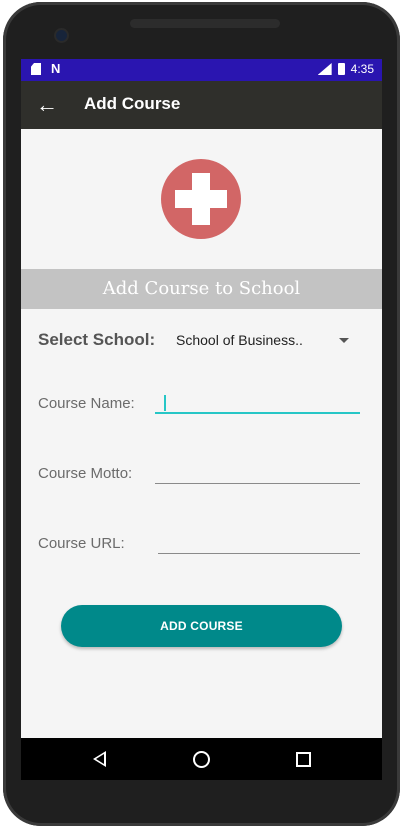  What do you see at coordinates (259, 553) in the screenshot?
I see `course-url-field` at bounding box center [259, 553].